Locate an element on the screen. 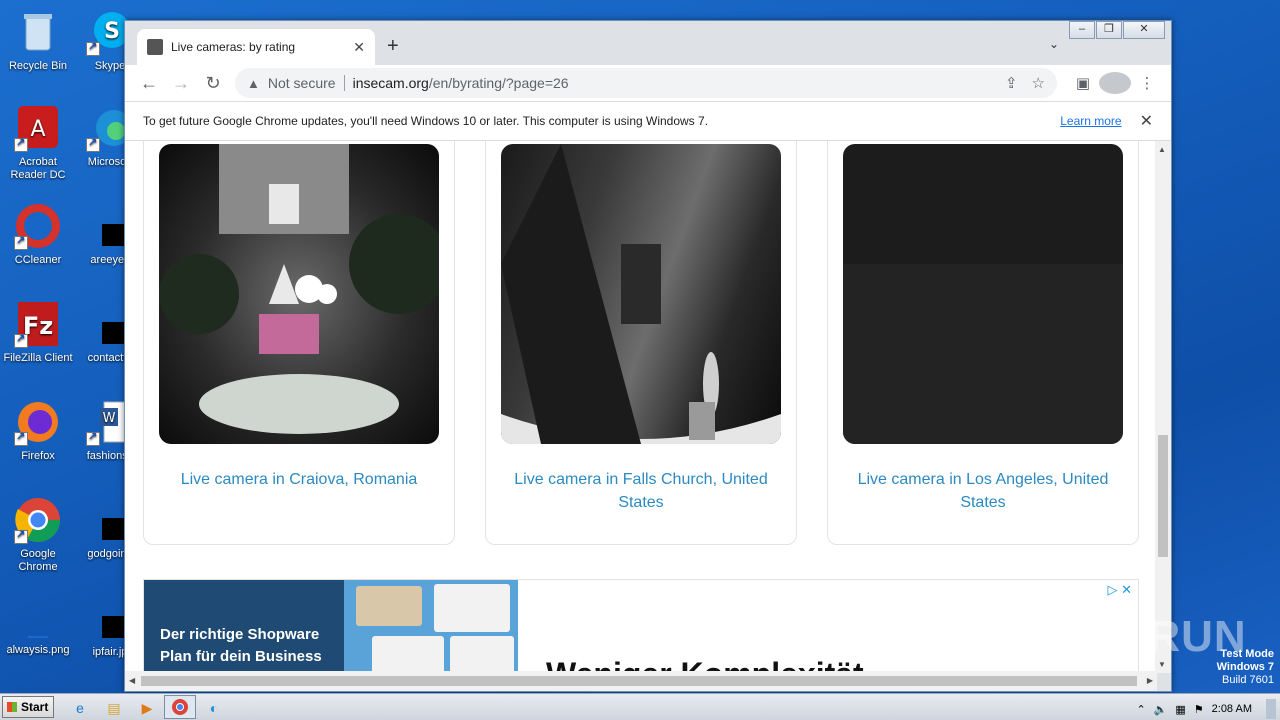 The image size is (1280, 720). window-close-button: ✕ is located at coordinates (1144, 30).